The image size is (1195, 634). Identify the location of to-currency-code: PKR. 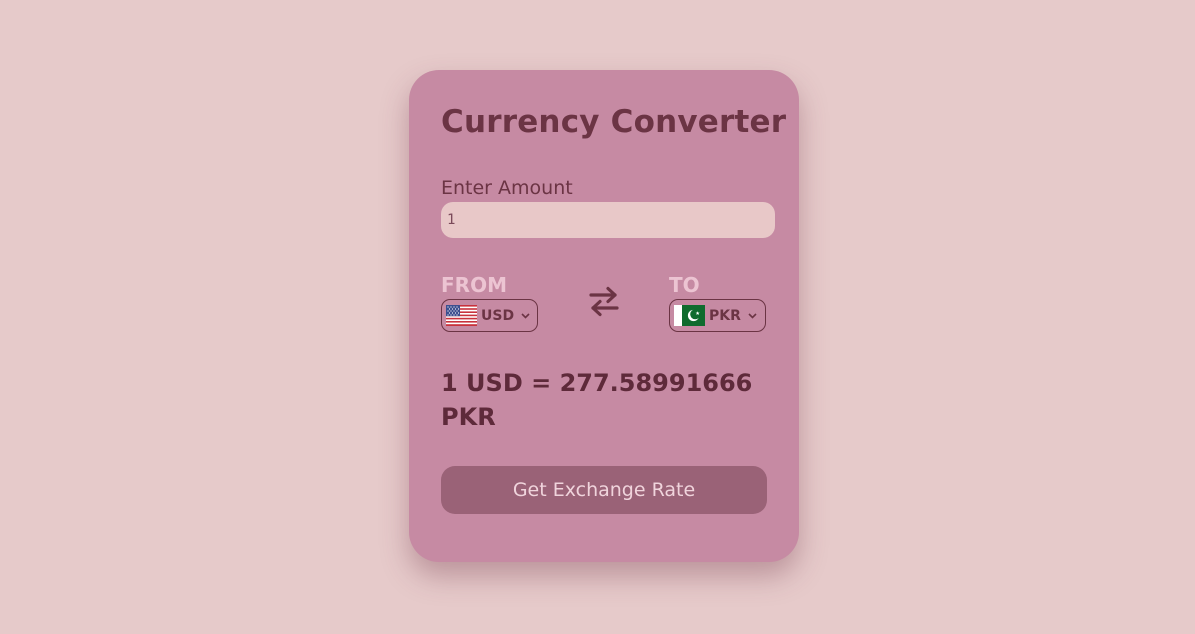
(725, 315).